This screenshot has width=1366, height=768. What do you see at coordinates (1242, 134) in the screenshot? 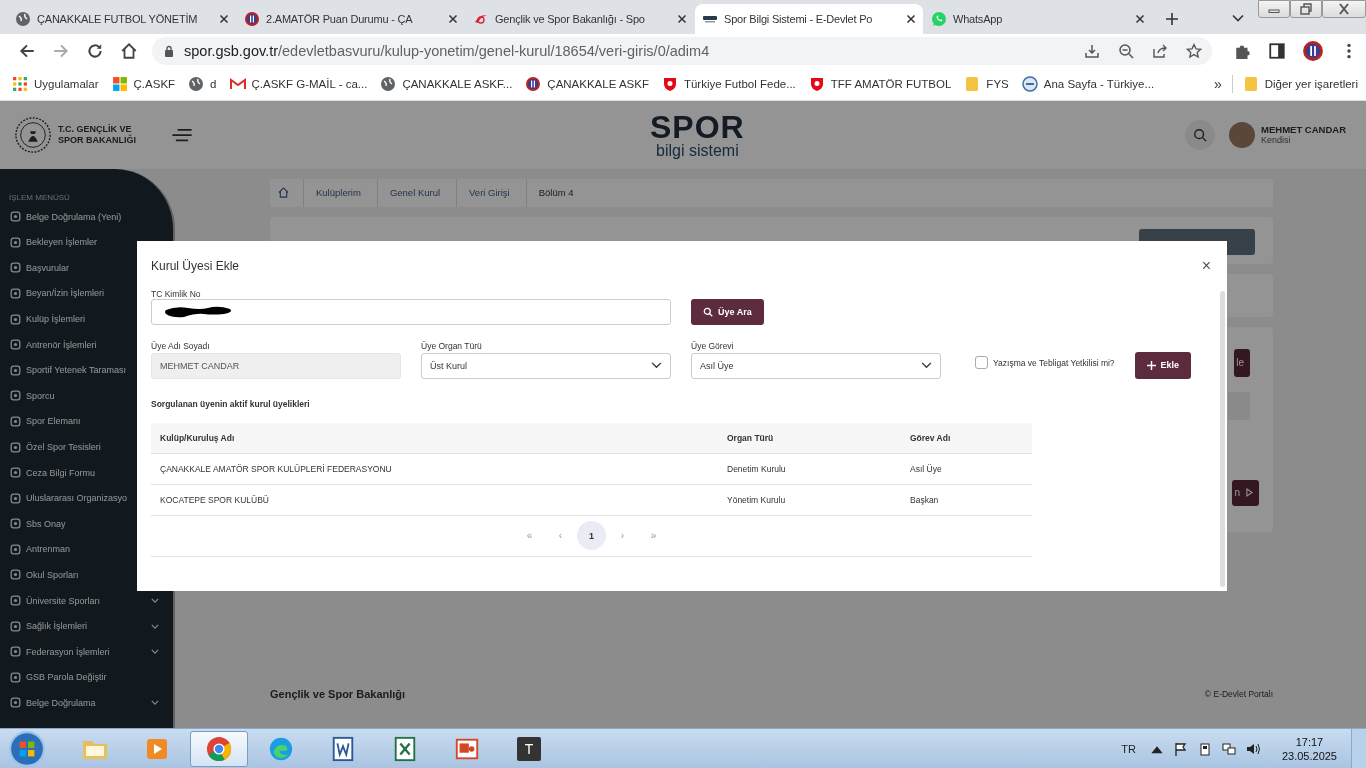
I see `avatar` at bounding box center [1242, 134].